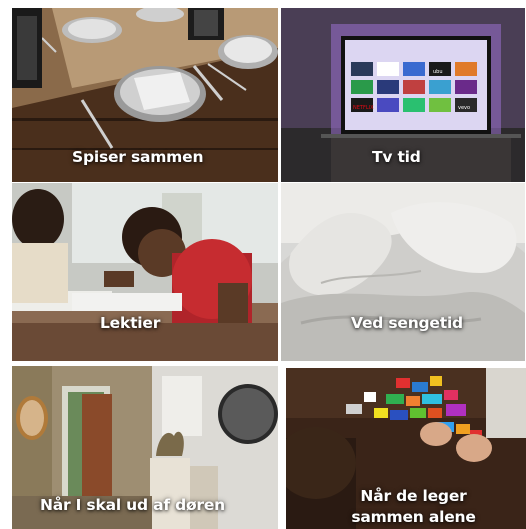 Image resolution: width=526 pixels, height=529 pixels. Describe the element at coordinates (406, 448) in the screenshot. I see `tile-naar-de-leger-sammen-alene: Når de leger sammen alene` at that location.